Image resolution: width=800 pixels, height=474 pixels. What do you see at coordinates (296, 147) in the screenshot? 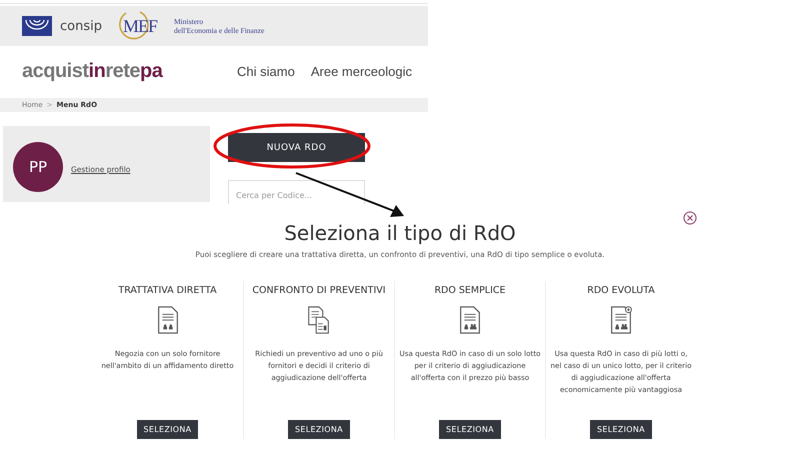
I see `new-rdo-button: NUOVA RDO` at bounding box center [296, 147].